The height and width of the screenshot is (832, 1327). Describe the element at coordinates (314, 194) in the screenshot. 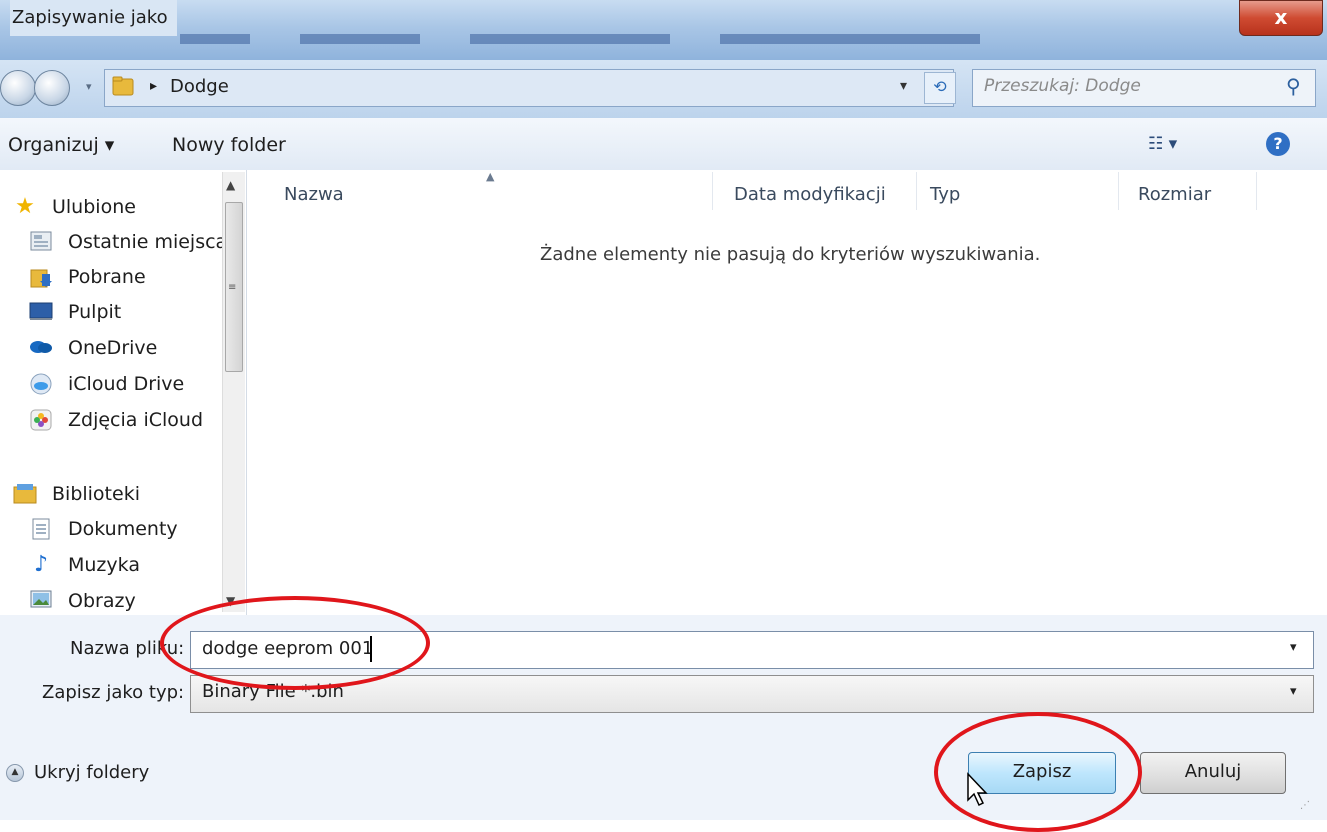

I see `column-header-name: Nazwa` at that location.